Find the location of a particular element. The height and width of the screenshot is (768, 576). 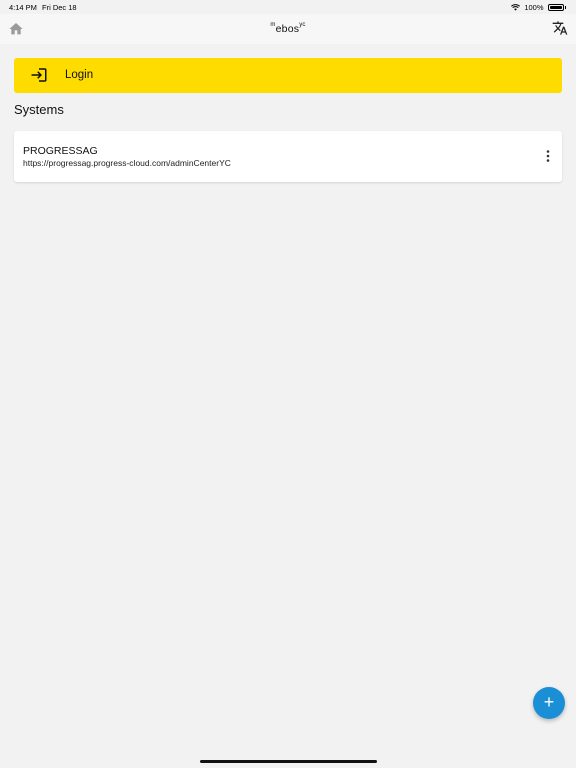

app-title-suffix: yc is located at coordinates (302, 25).